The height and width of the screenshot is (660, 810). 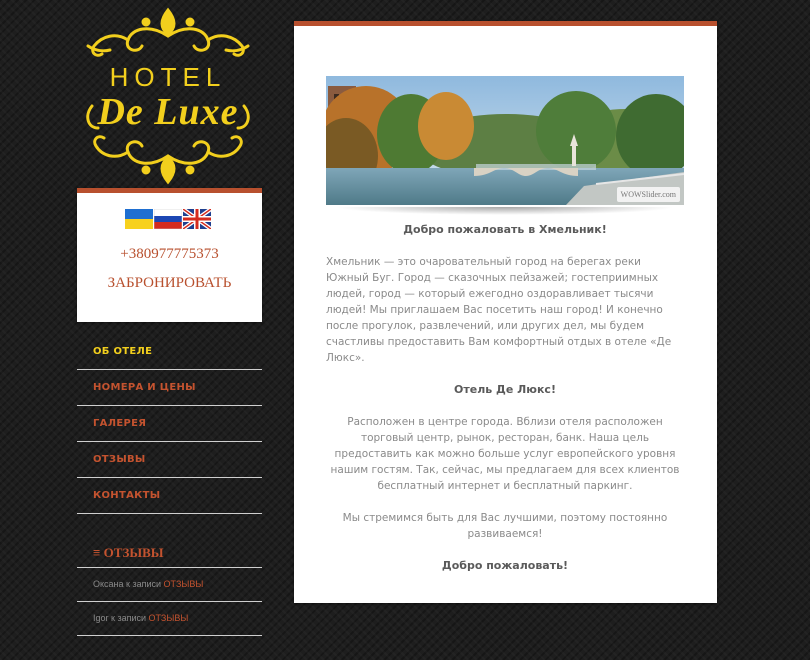 I want to click on russia-flag-icon, so click(x=168, y=219).